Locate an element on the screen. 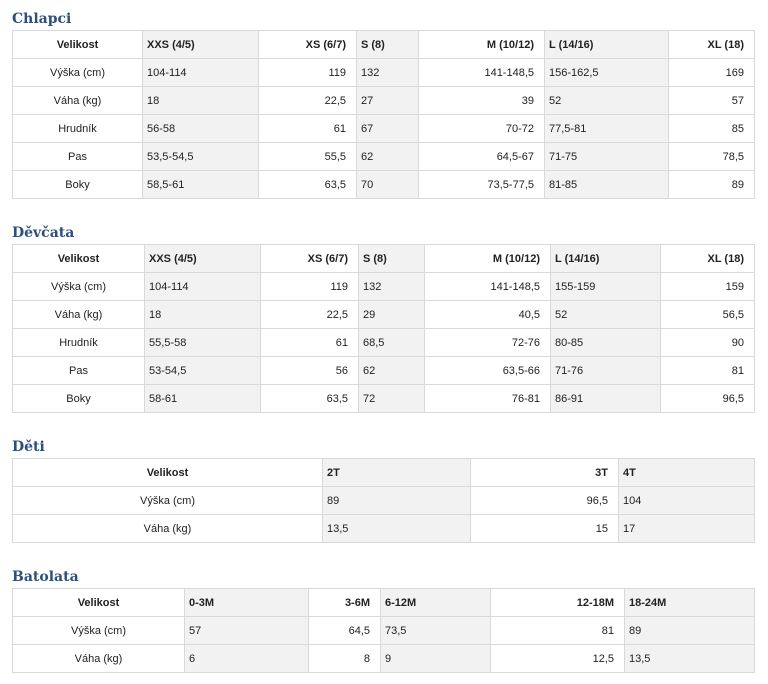 The height and width of the screenshot is (684, 768). table-cell: 119 is located at coordinates (309, 286).